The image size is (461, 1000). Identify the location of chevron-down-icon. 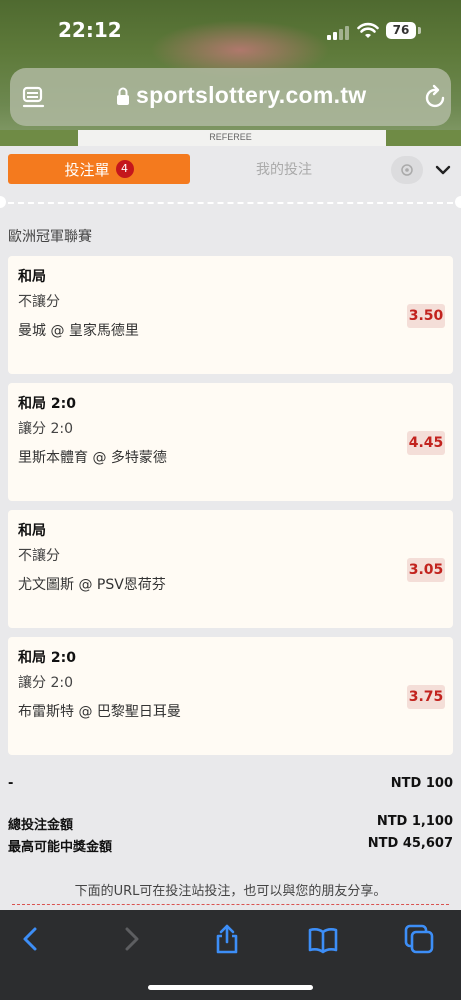
(443, 170).